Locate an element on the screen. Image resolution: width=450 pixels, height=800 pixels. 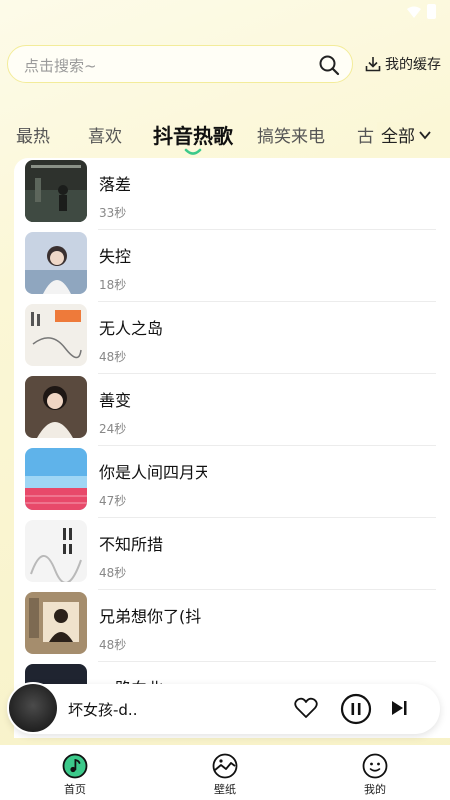
bottom-nav: 首页 壁纸 我的 is located at coordinates (225, 772).